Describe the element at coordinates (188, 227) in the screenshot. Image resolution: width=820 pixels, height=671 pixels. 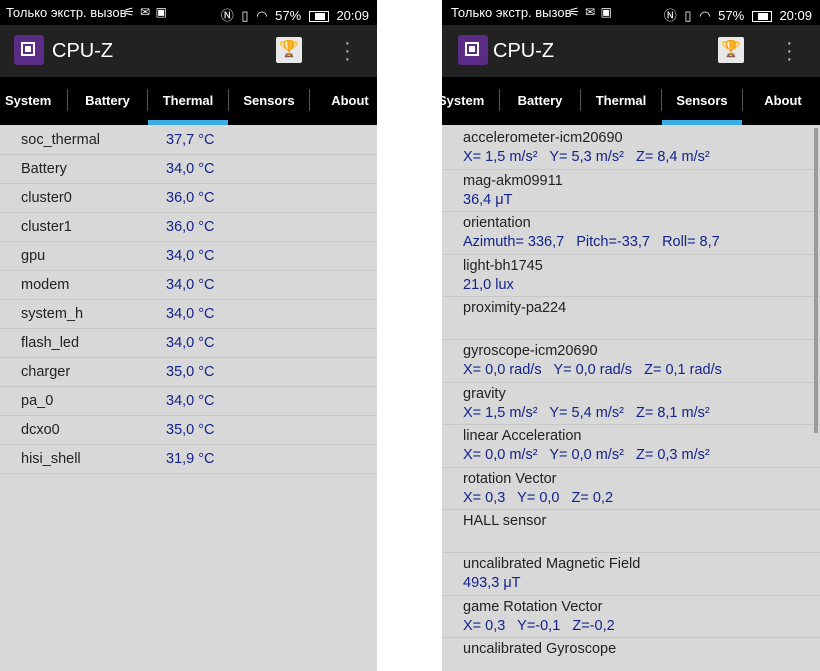
I see `list-item: cluster1 36,0 °C` at that location.